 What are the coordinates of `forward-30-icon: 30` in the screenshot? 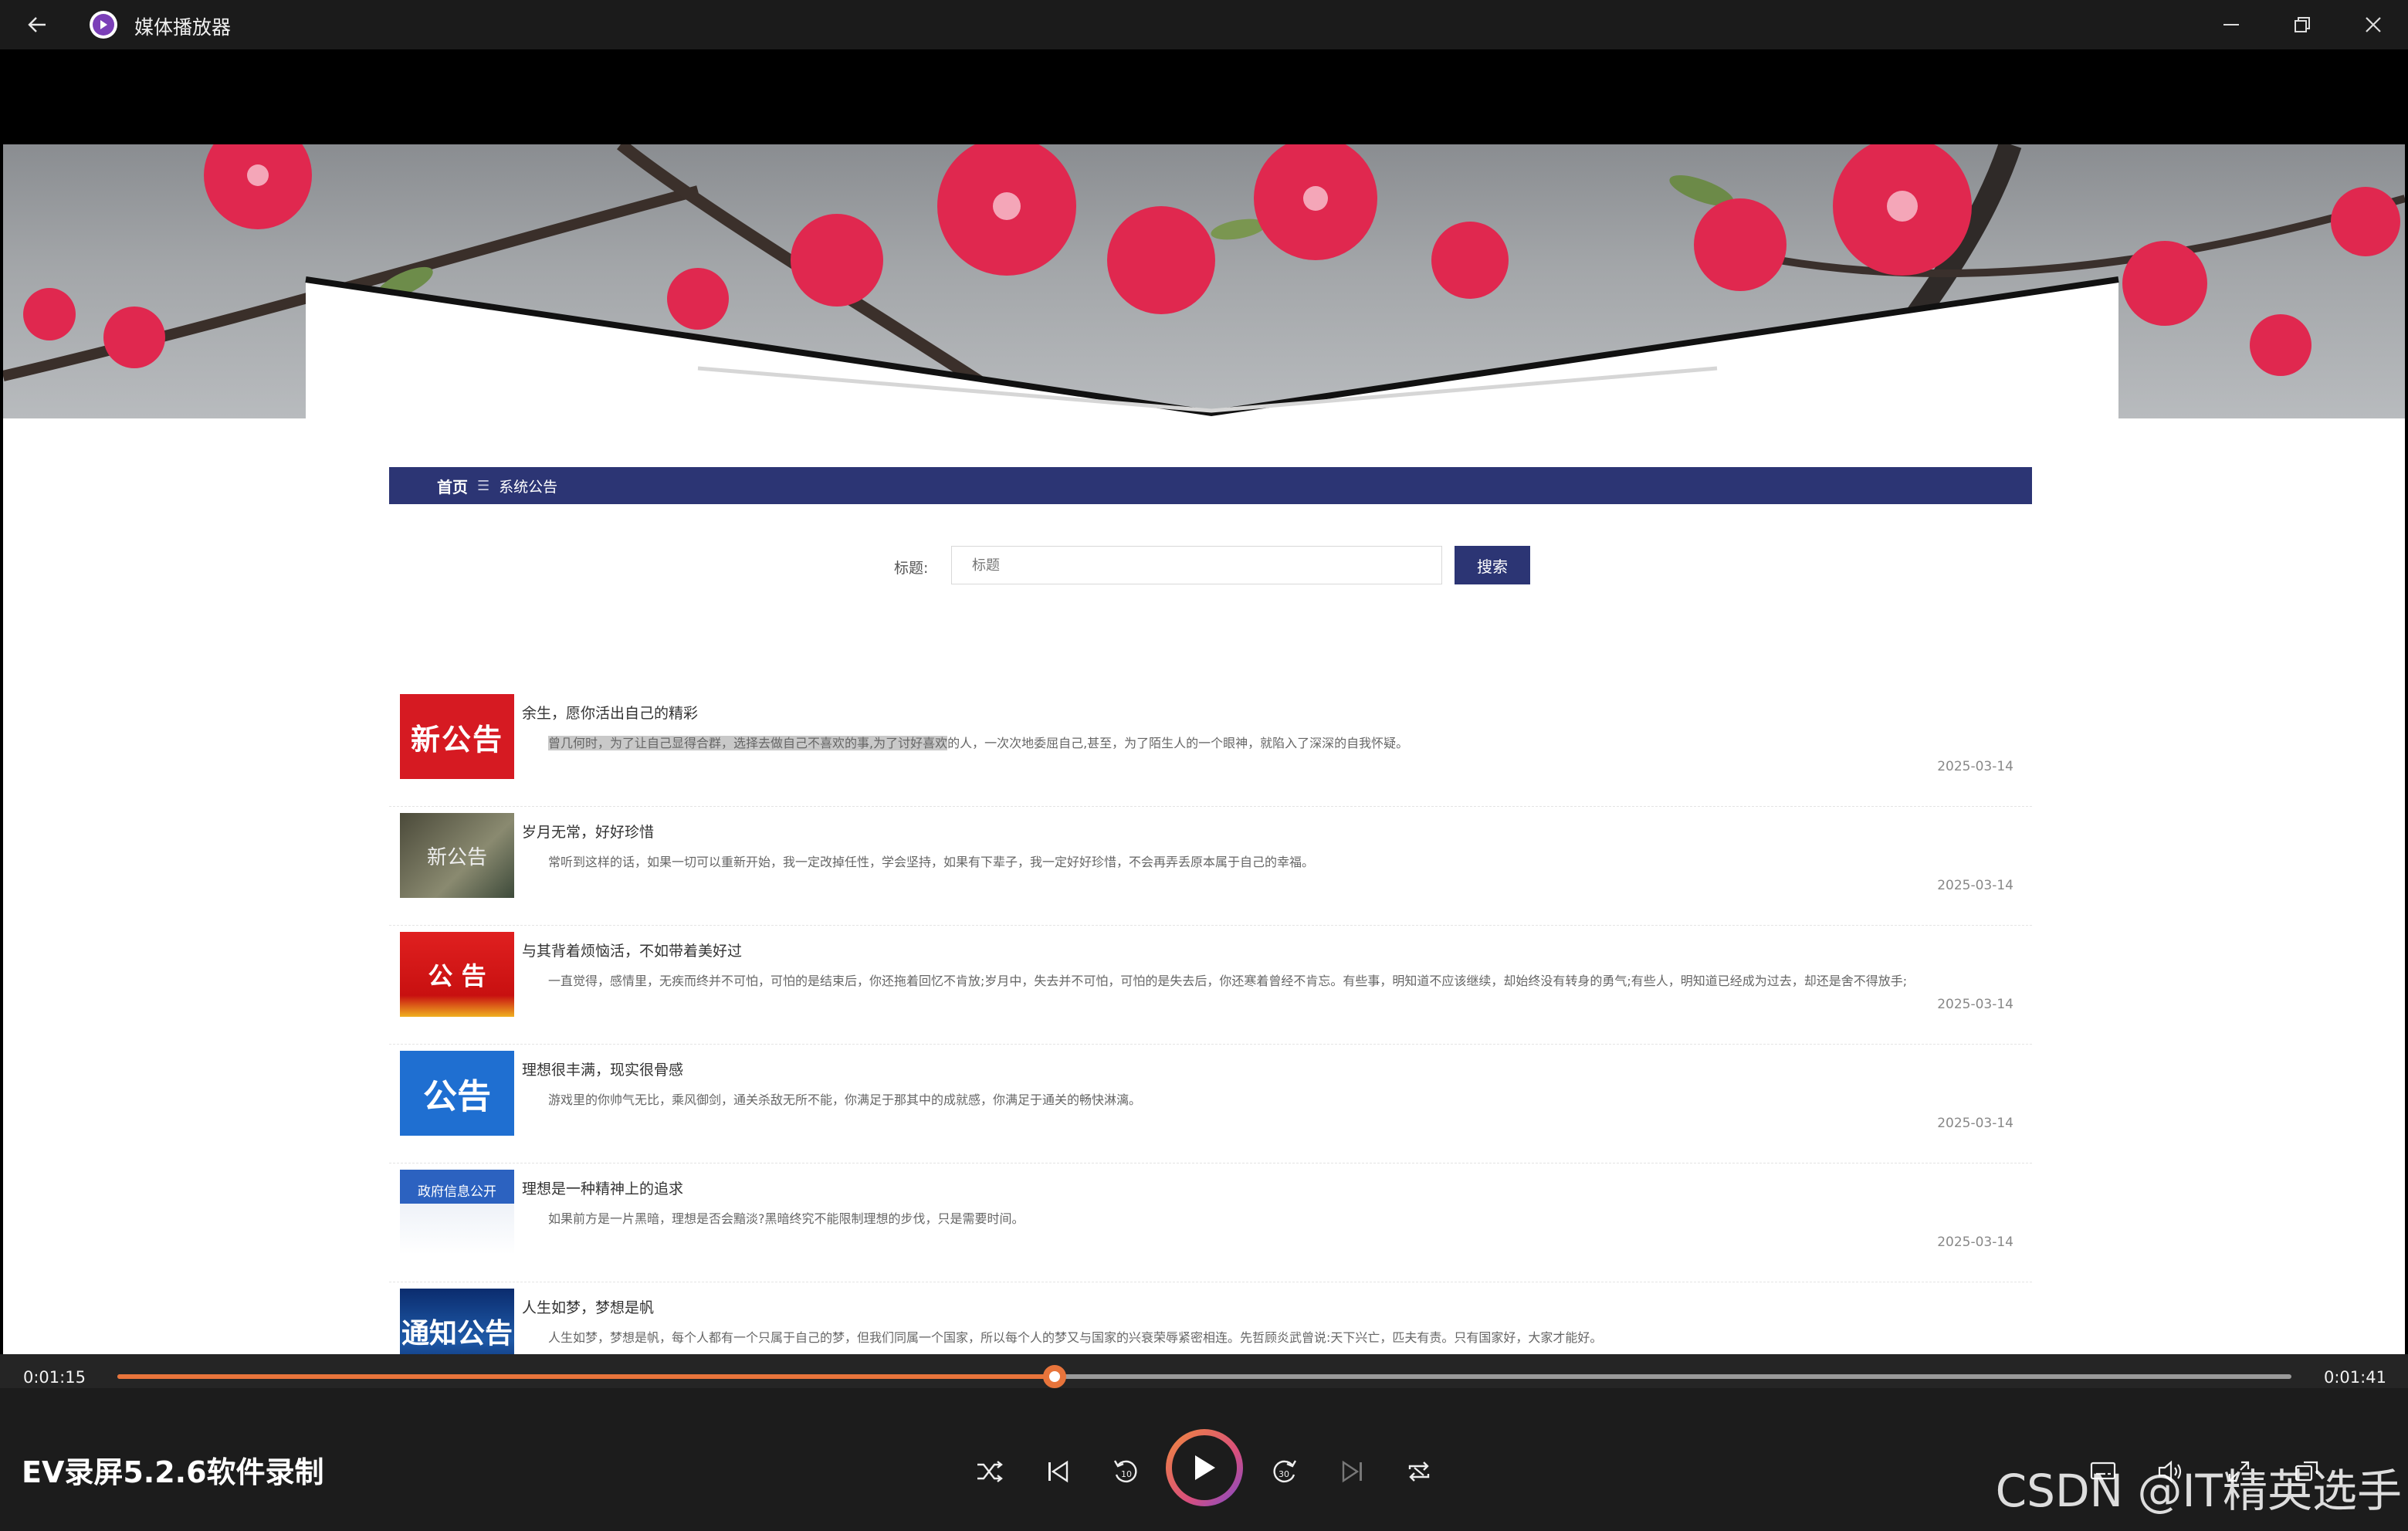 It's located at (1285, 1471).